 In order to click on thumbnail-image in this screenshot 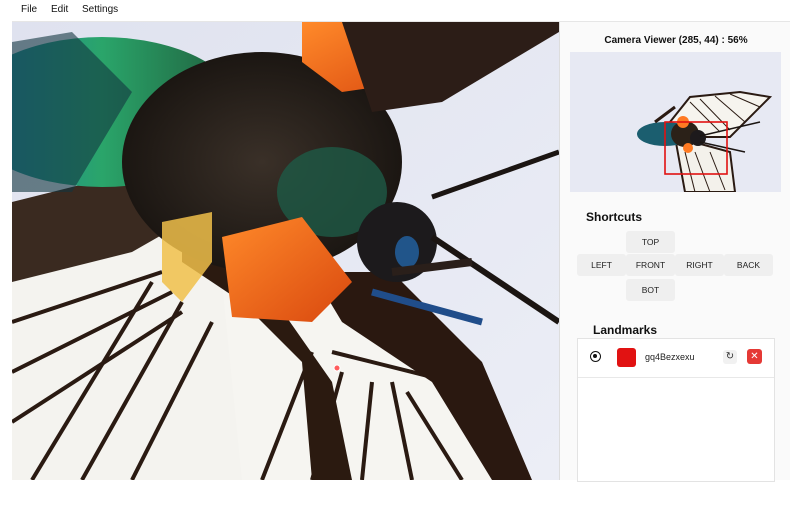, I will do `click(675, 122)`.